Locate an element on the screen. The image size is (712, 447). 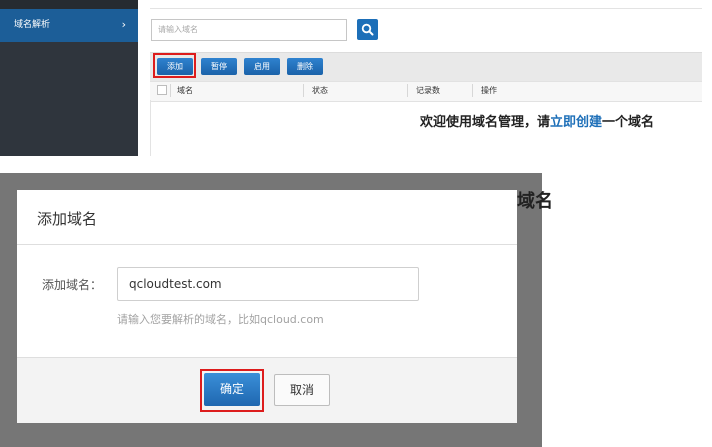
dialog-divider is located at coordinates (267, 244).